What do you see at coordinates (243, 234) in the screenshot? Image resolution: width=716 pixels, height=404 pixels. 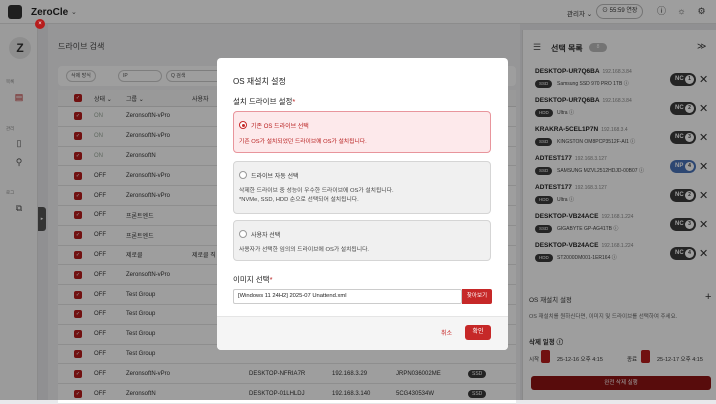 I see `radio-user-select-drive` at bounding box center [243, 234].